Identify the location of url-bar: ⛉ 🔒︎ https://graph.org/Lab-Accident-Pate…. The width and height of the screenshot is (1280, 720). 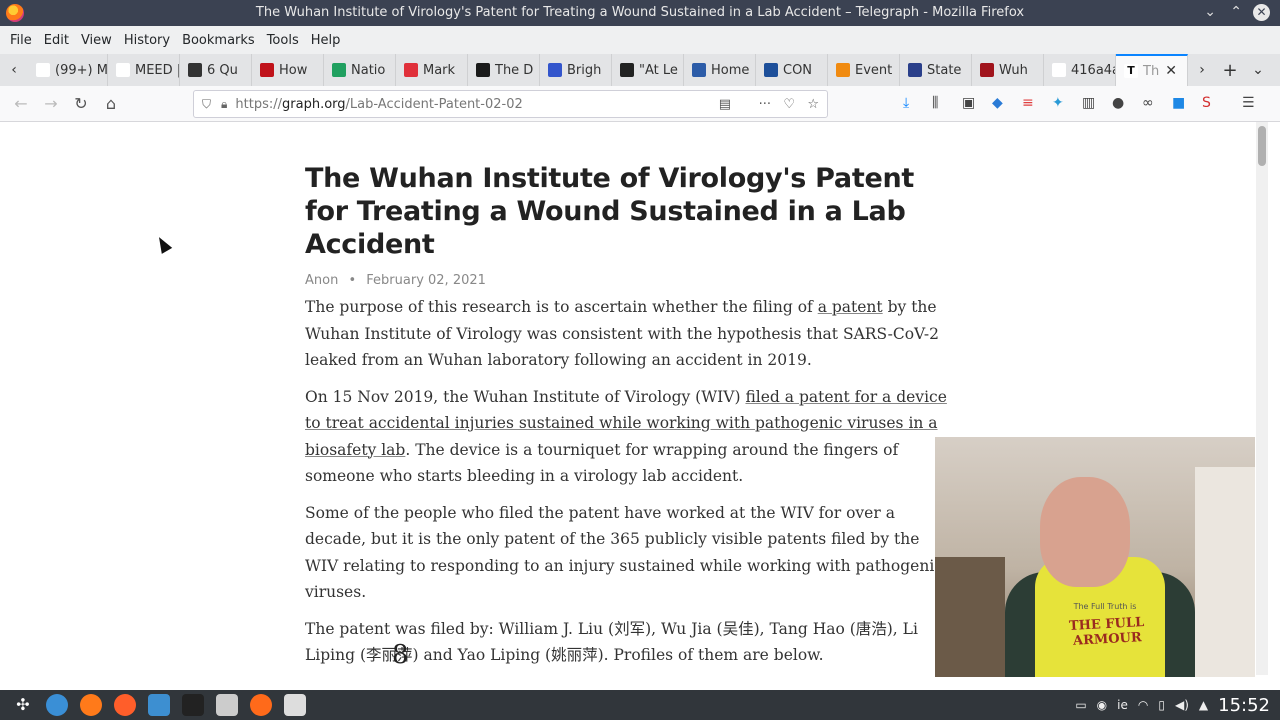
(510, 104).